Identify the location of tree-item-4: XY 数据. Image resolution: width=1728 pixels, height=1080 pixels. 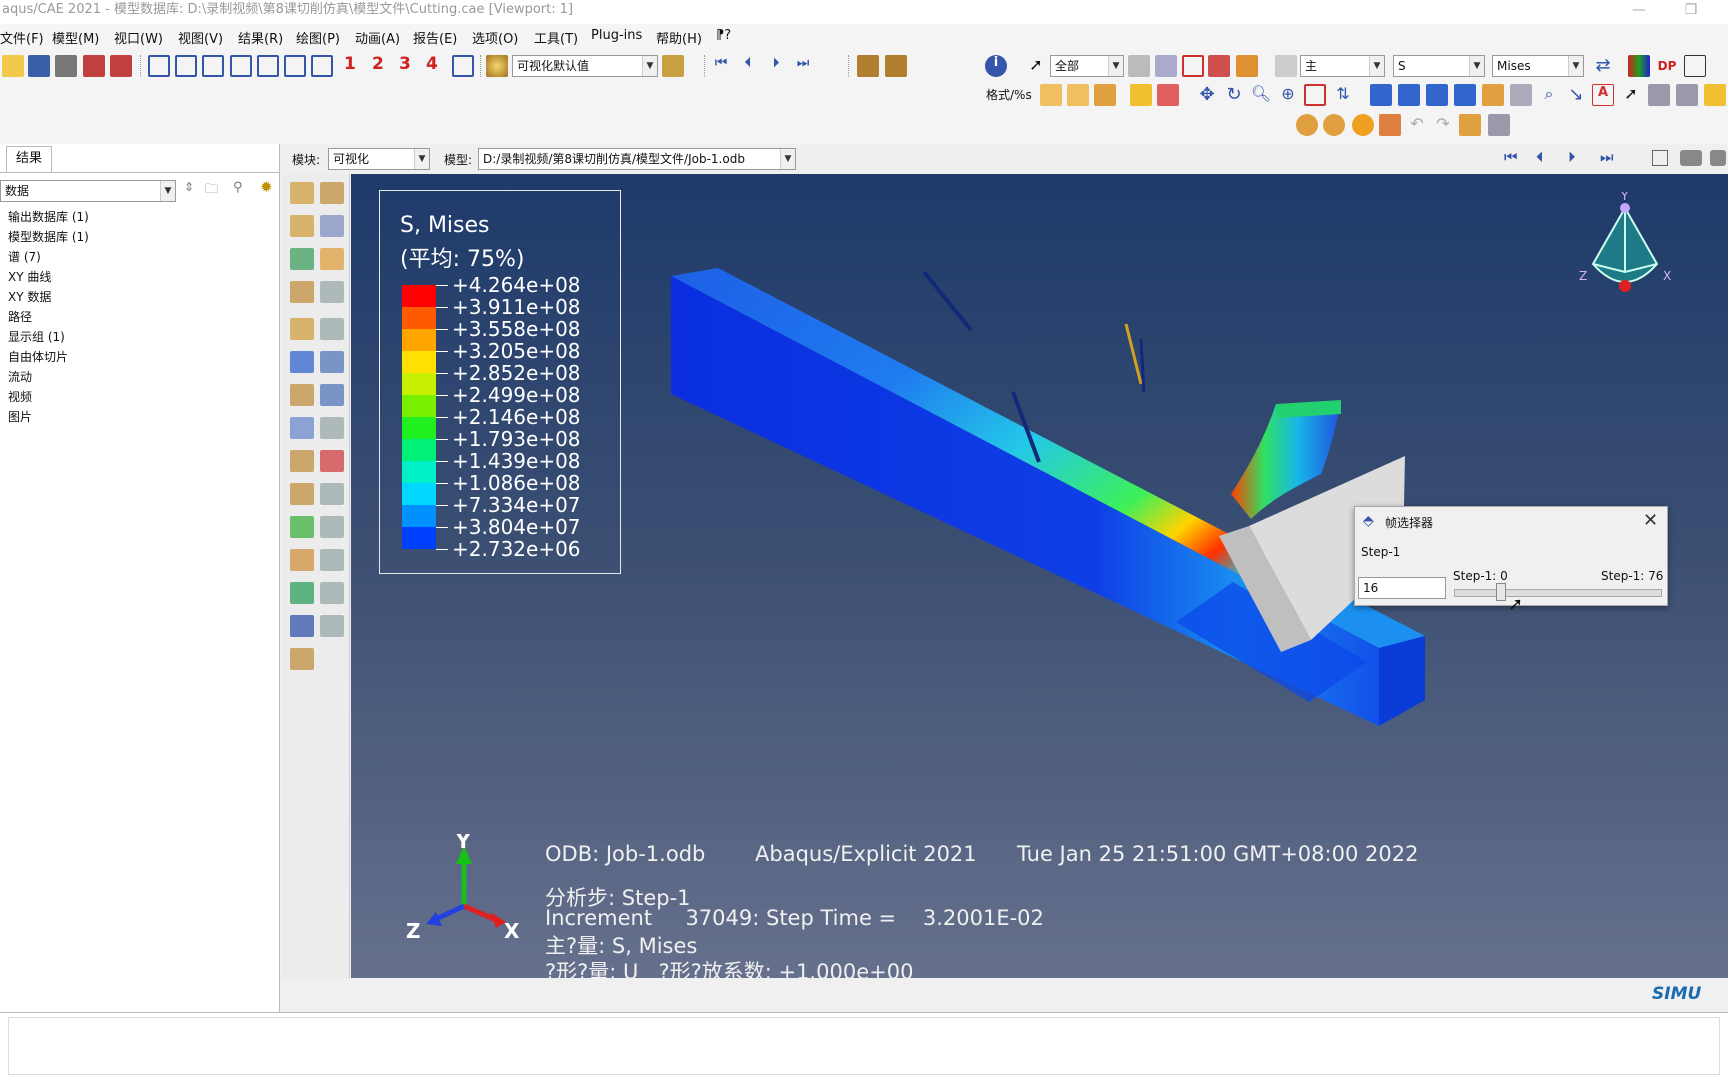
(29, 296).